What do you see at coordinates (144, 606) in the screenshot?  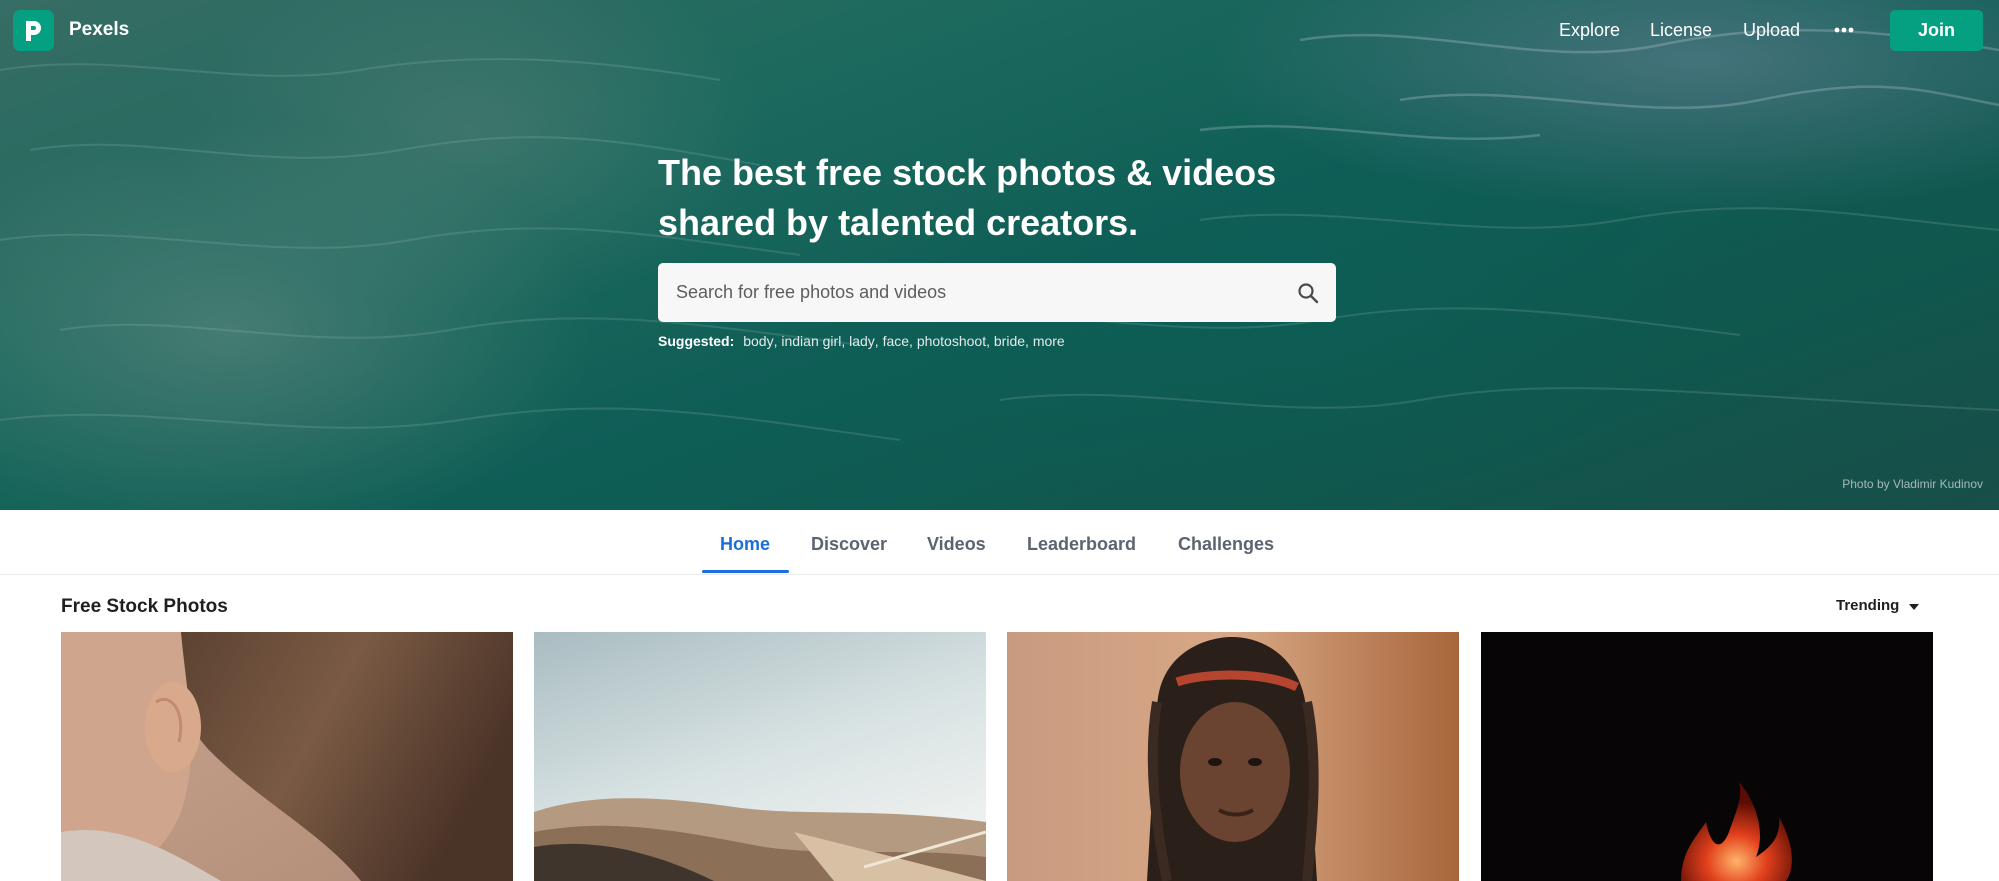 I see `section-title: Free Stock Photos` at bounding box center [144, 606].